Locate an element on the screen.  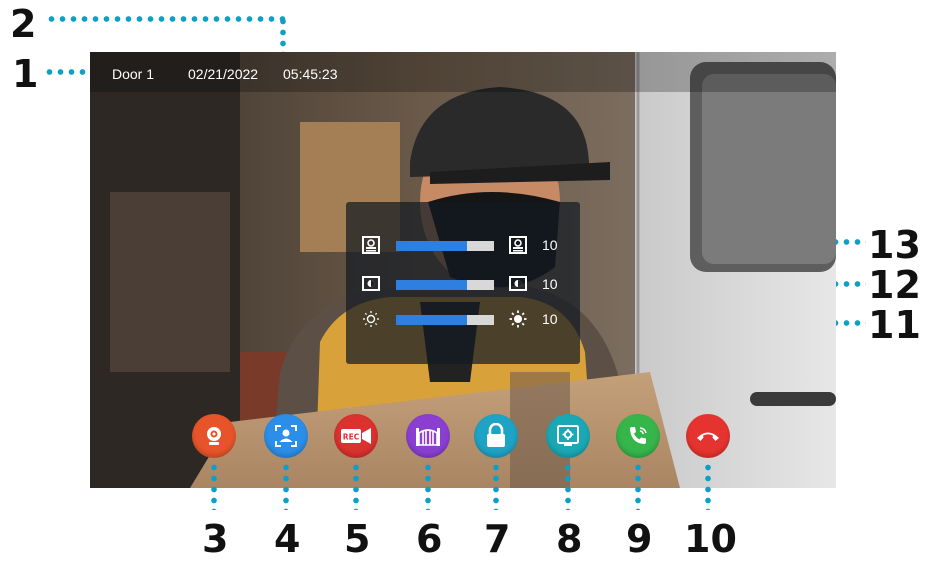
callout-2-leader is located at coordinates (167, 19).